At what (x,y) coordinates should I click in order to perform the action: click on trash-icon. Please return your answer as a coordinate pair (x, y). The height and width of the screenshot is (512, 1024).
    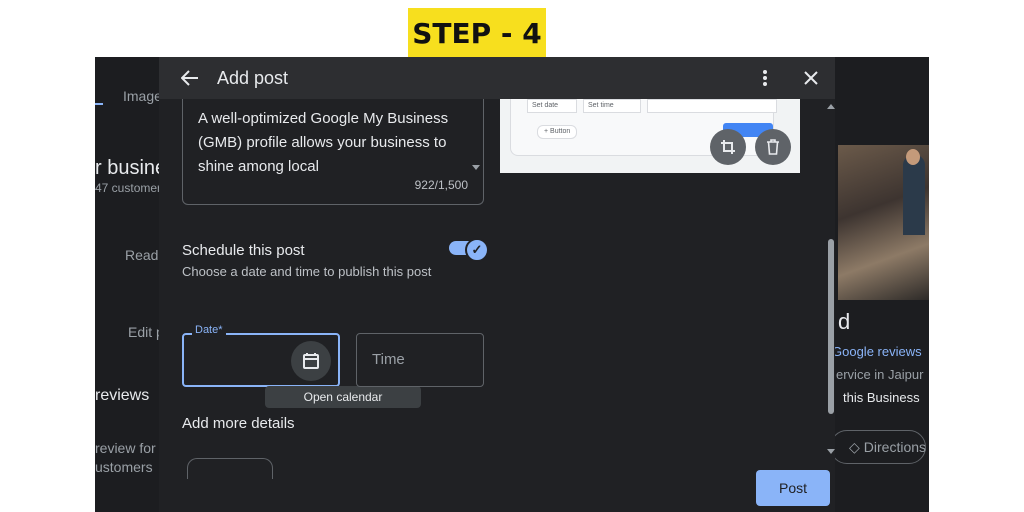
    Looking at the image, I should click on (773, 147).